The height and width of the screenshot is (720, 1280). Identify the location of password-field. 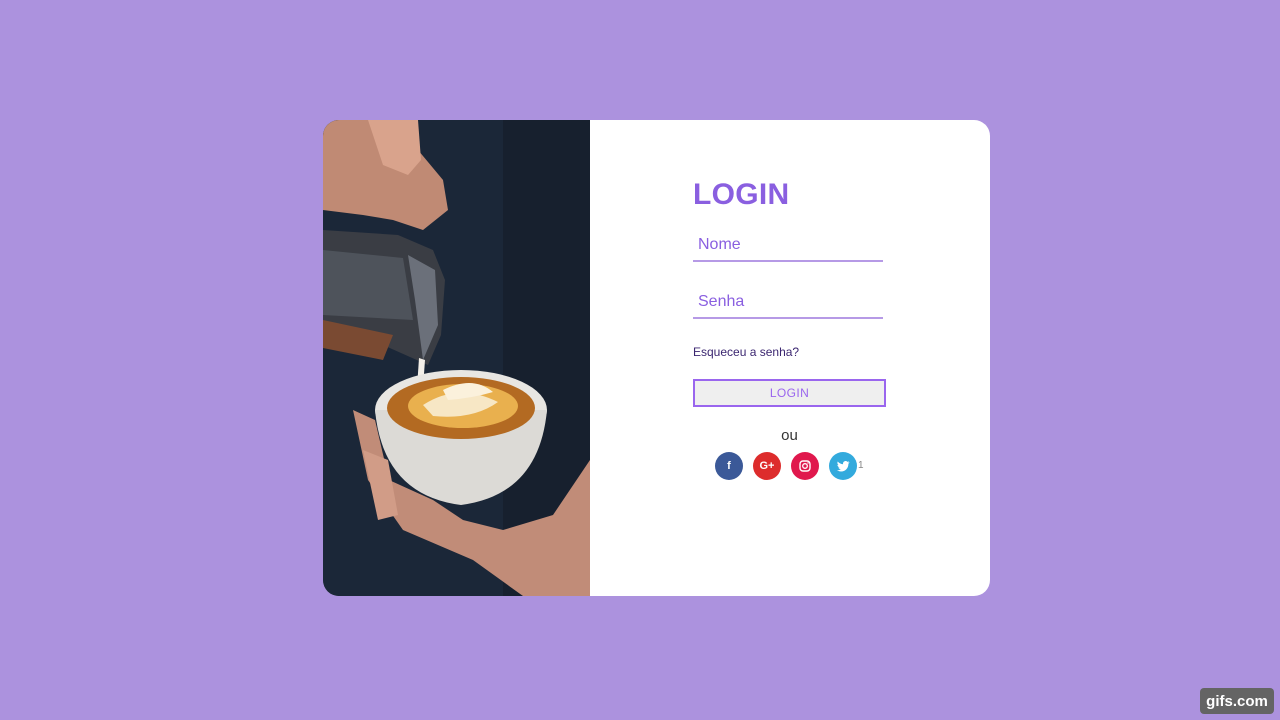
(788, 300).